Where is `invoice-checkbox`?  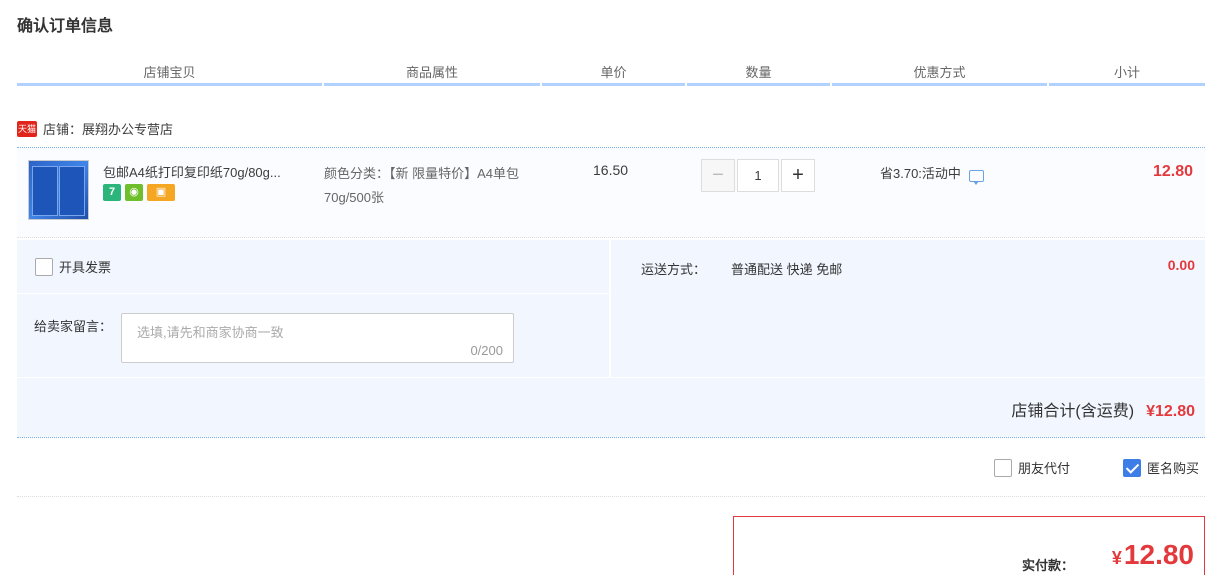
invoice-checkbox is located at coordinates (44, 266).